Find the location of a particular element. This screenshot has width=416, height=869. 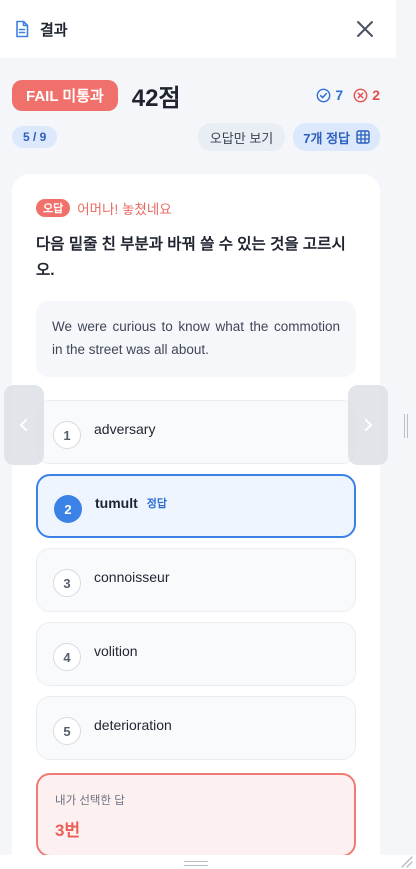

wrong-only-button: 오답만 보기 is located at coordinates (241, 137).